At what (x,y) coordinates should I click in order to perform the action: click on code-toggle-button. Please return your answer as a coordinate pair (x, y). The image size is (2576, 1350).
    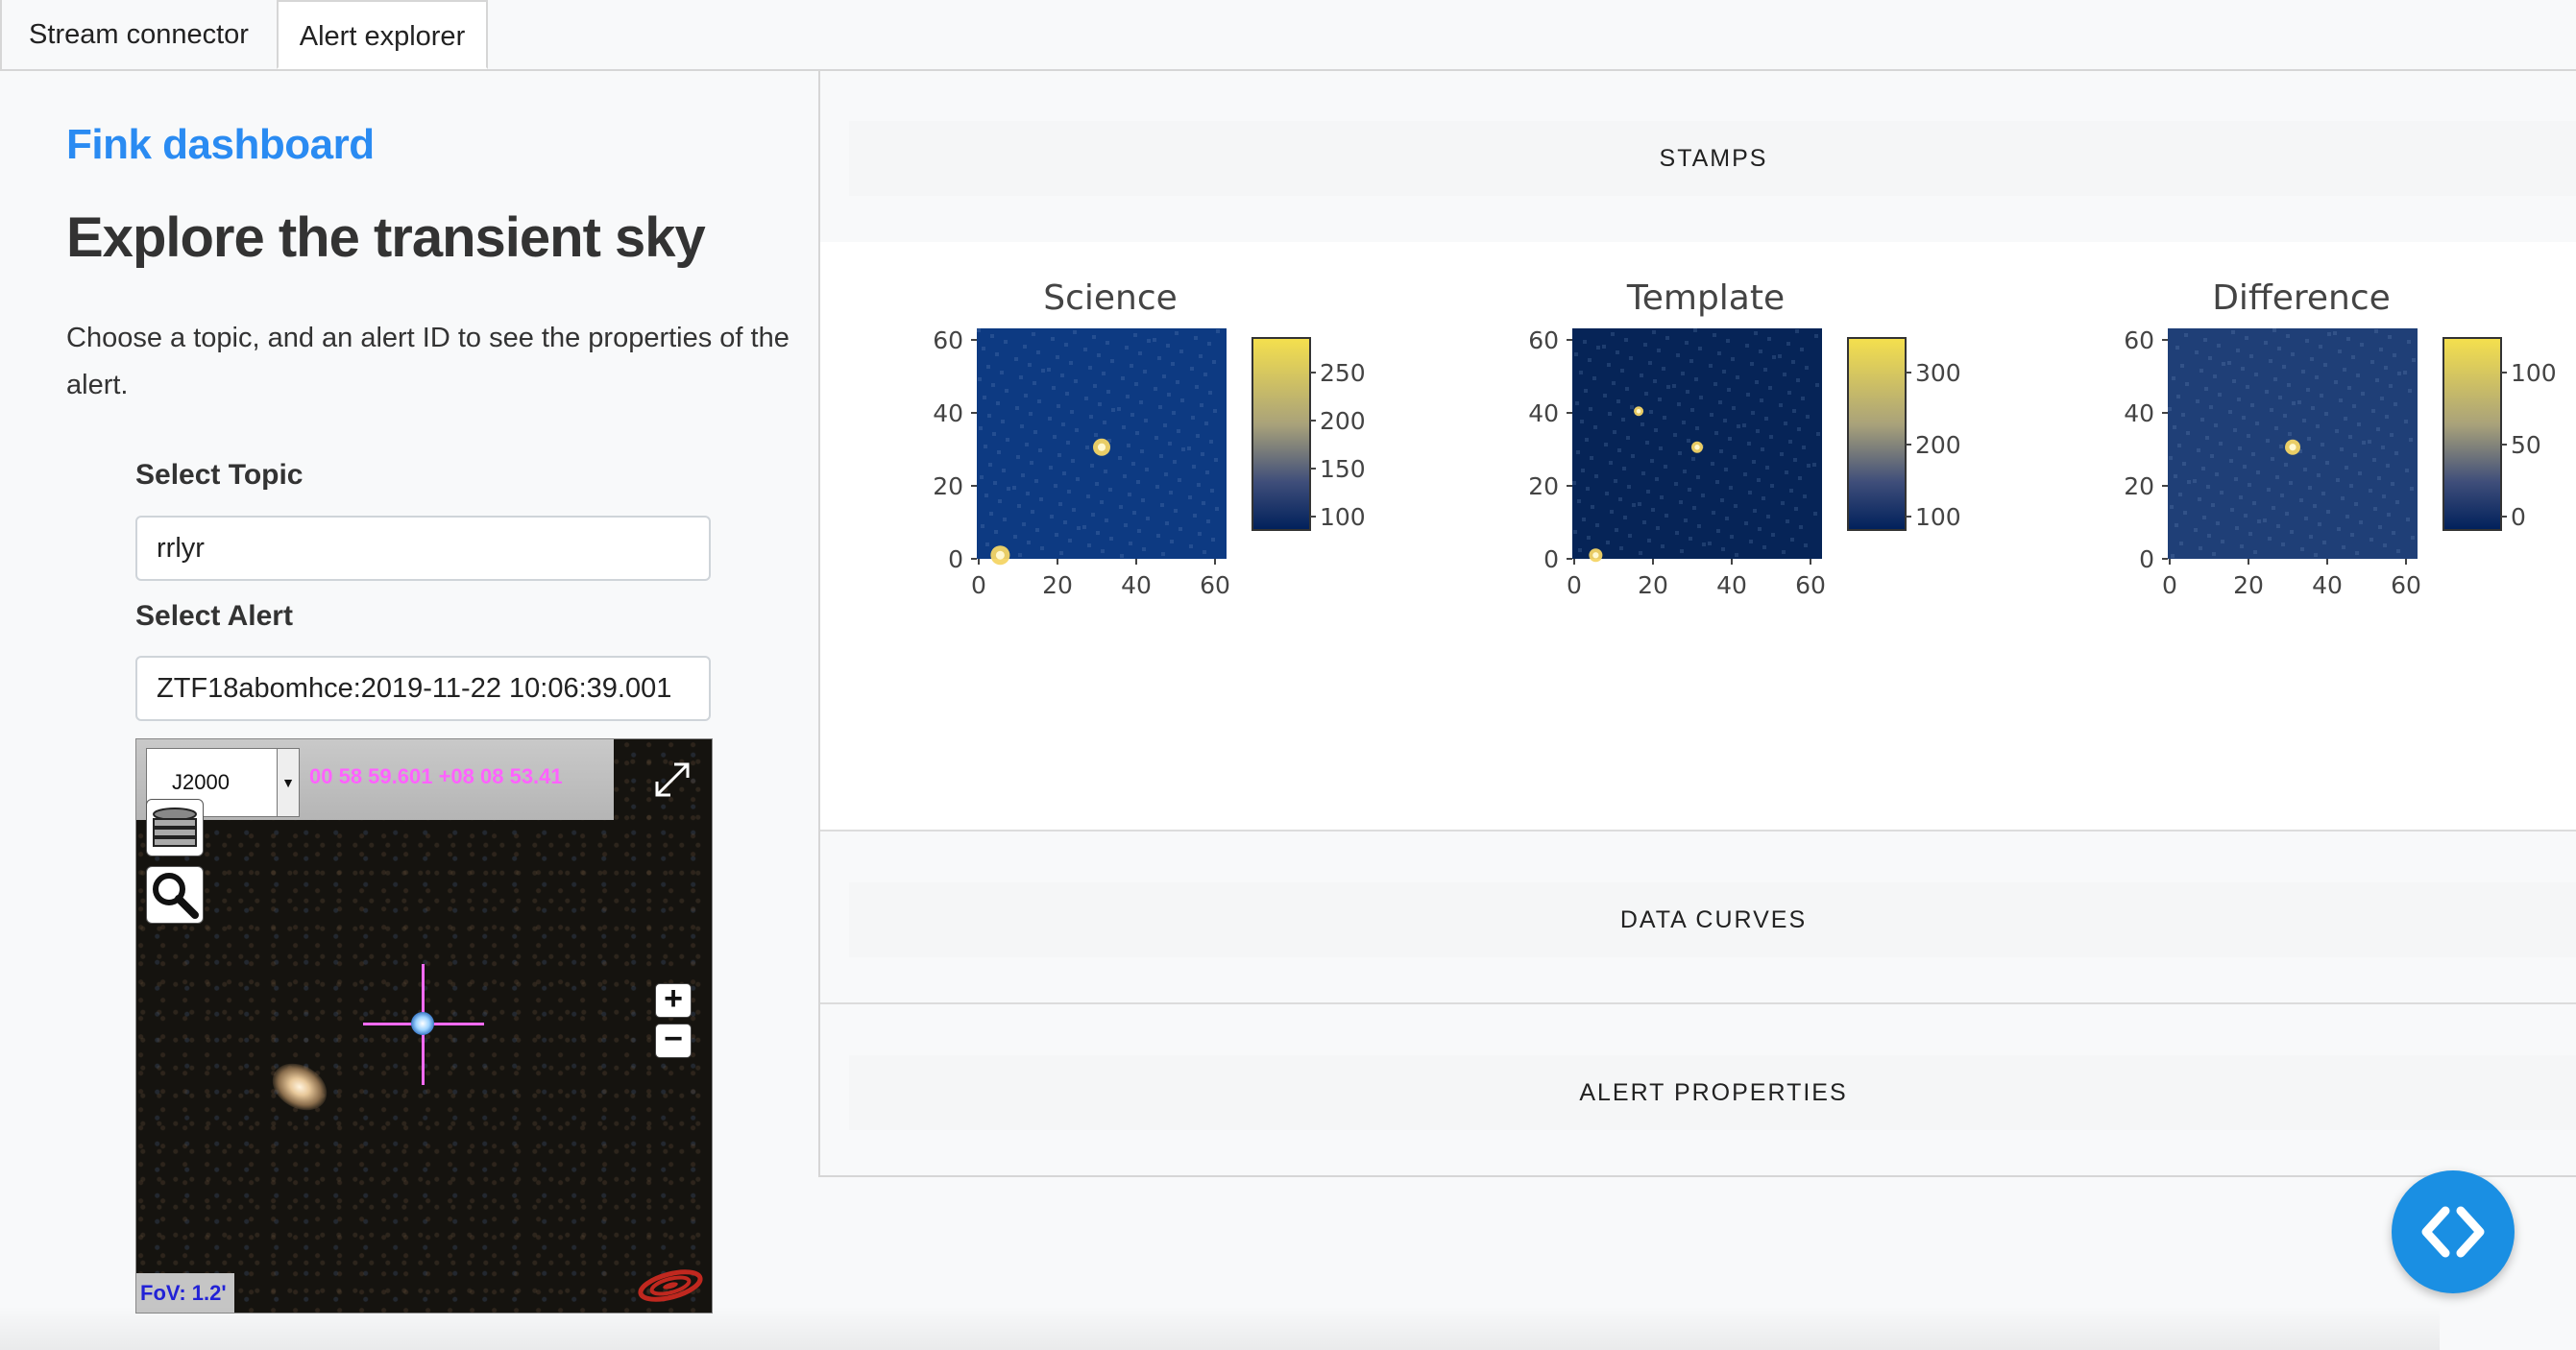
    Looking at the image, I should click on (2454, 1231).